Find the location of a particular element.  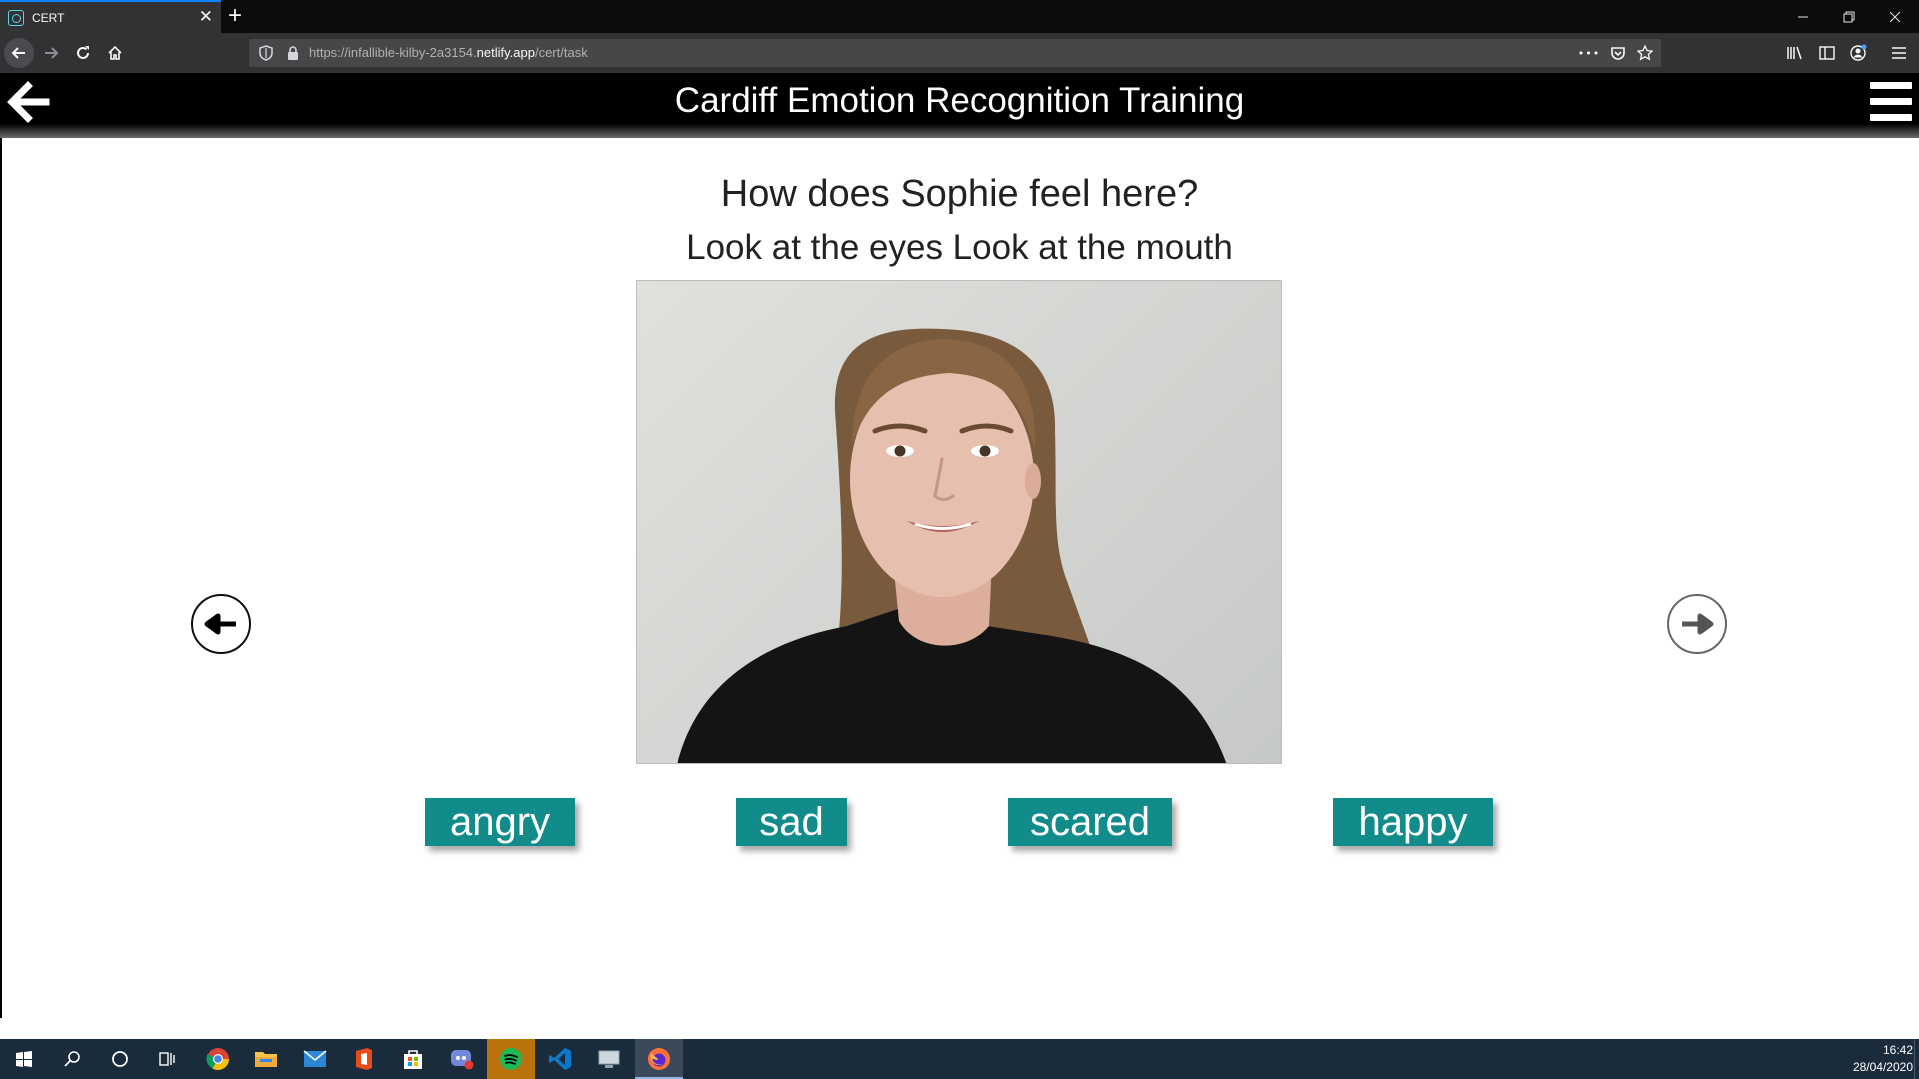

app-menu-button is located at coordinates (1891, 102).